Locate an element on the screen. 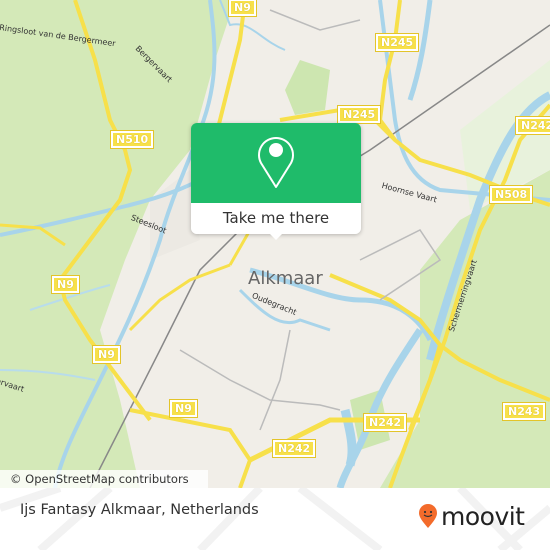 This screenshot has height=550, width=550. moovit-logo: moovit is located at coordinates (471, 516).